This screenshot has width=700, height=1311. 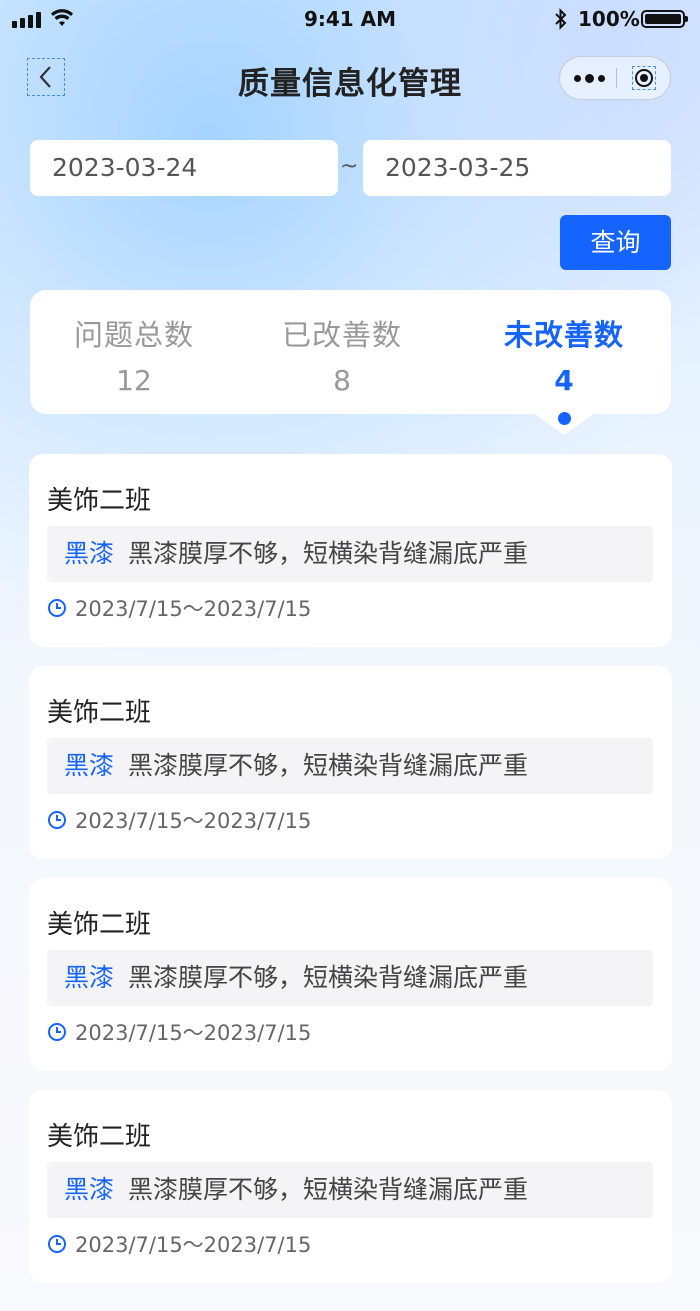 I want to click on tab-improved: 已改善数 8, so click(x=342, y=354).